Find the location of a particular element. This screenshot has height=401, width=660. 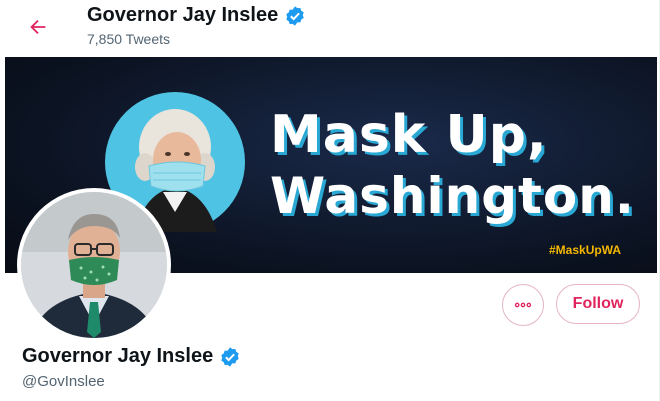

back-button is located at coordinates (38, 27).